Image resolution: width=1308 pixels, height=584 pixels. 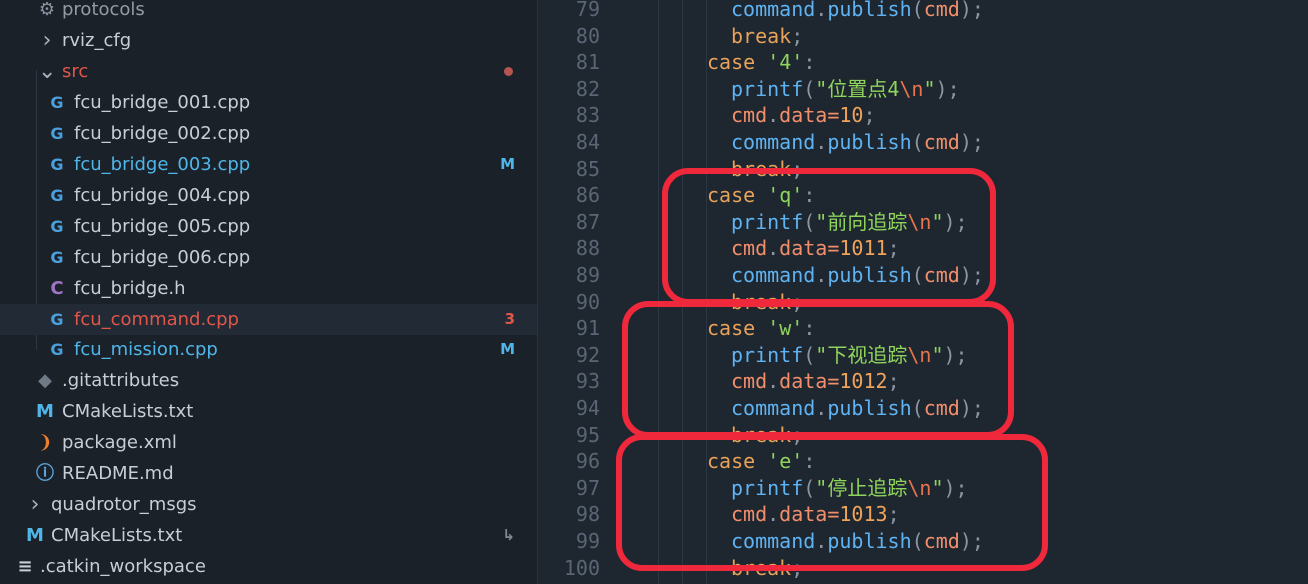 What do you see at coordinates (581, 567) in the screenshot?
I see `line-number: 100` at bounding box center [581, 567].